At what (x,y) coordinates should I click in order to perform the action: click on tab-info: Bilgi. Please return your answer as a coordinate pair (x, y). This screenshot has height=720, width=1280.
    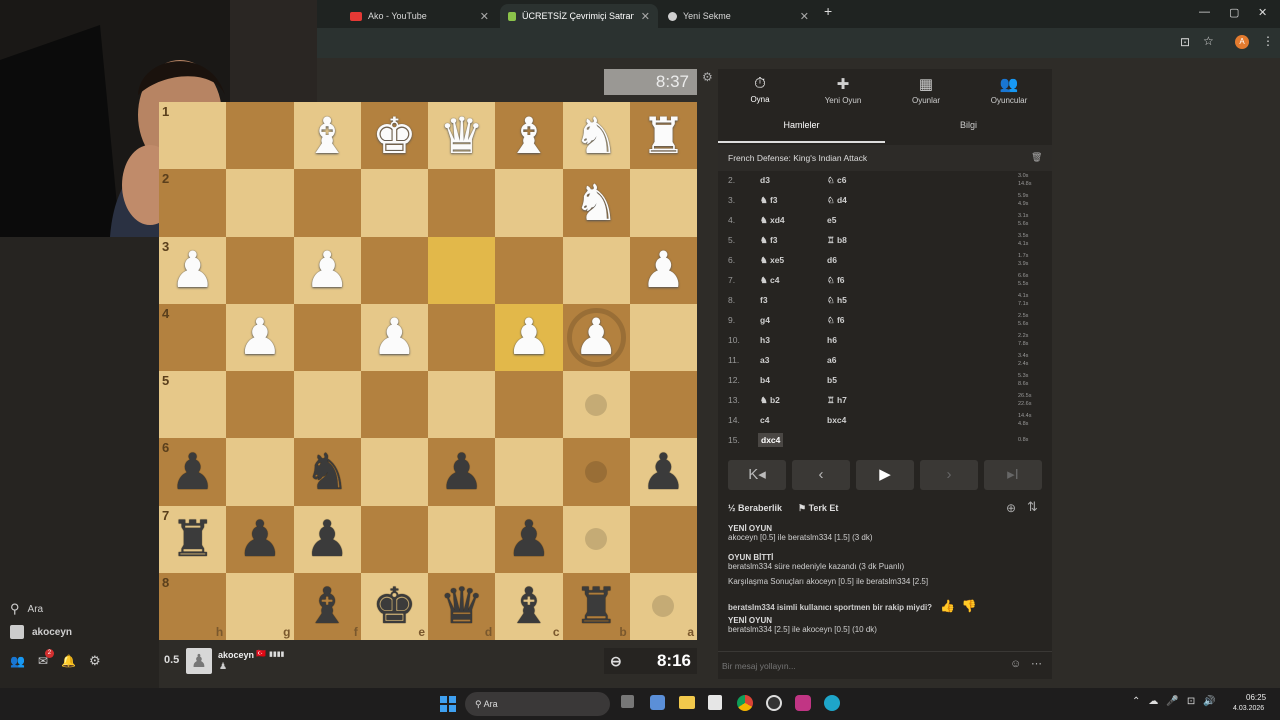
    Looking at the image, I should click on (968, 127).